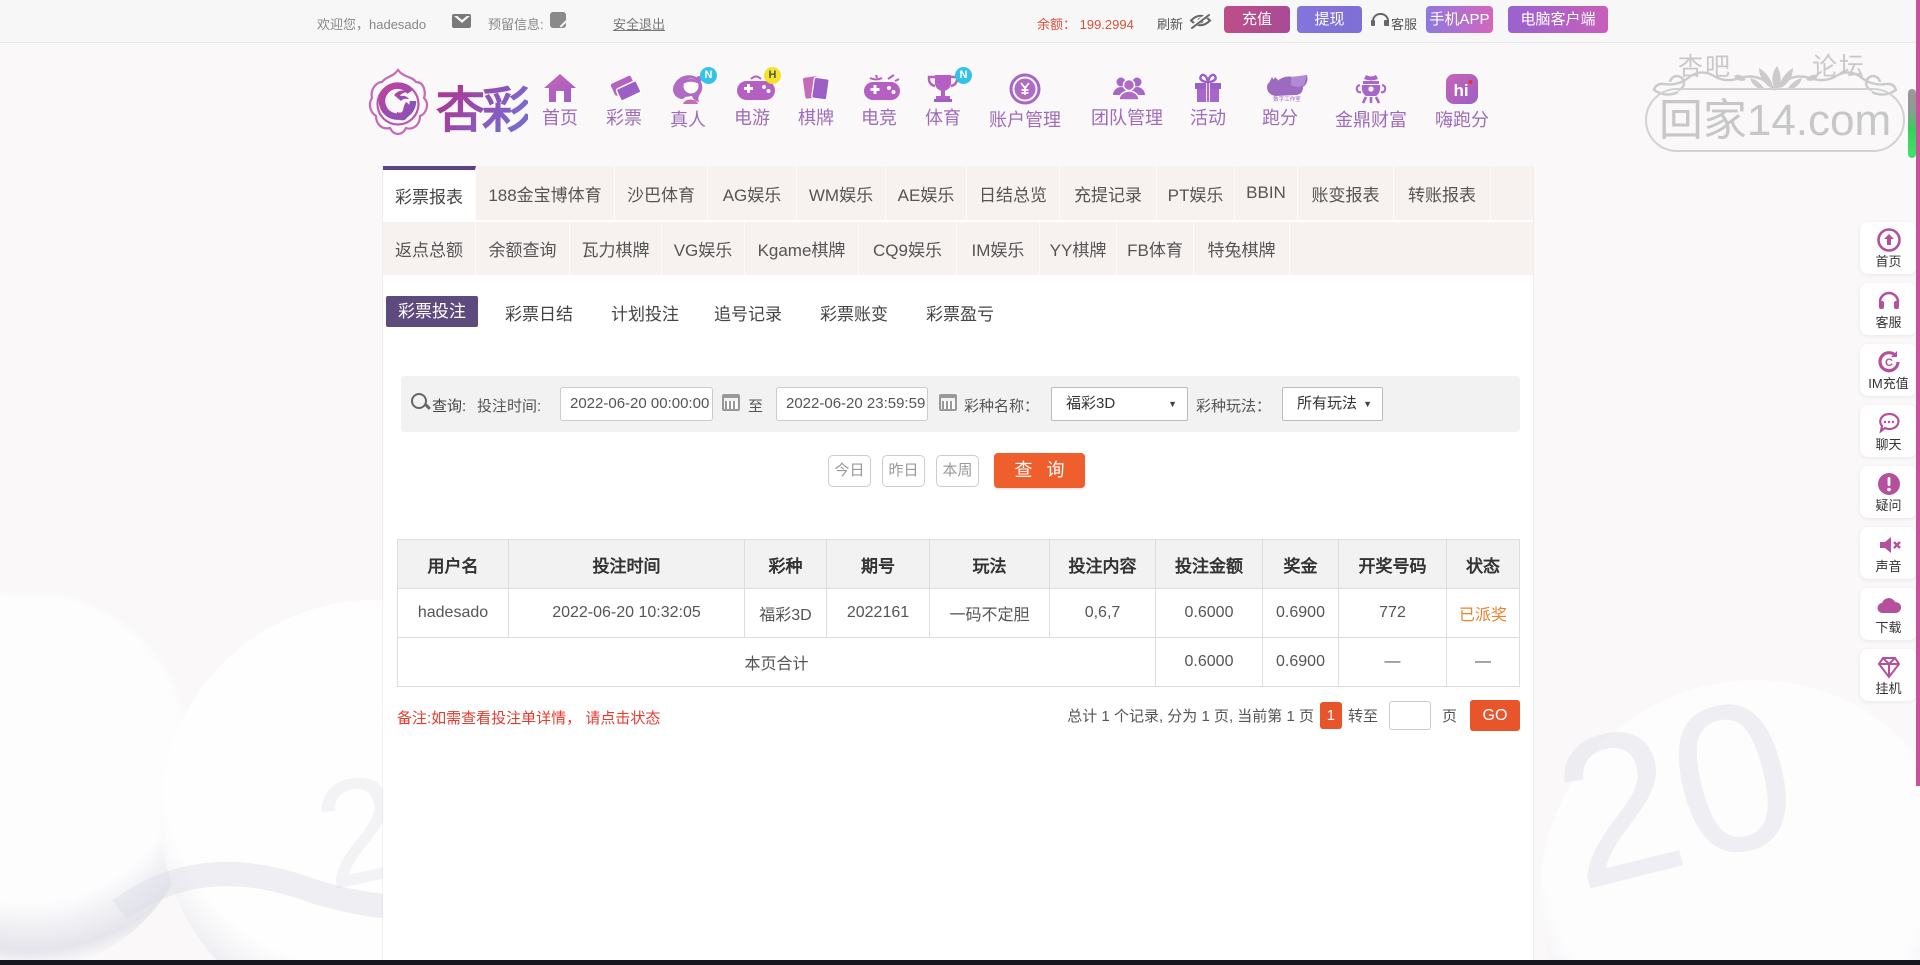 This screenshot has height=965, width=1920. What do you see at coordinates (1678, 792) in the screenshot?
I see `svg-text: 20` at bounding box center [1678, 792].